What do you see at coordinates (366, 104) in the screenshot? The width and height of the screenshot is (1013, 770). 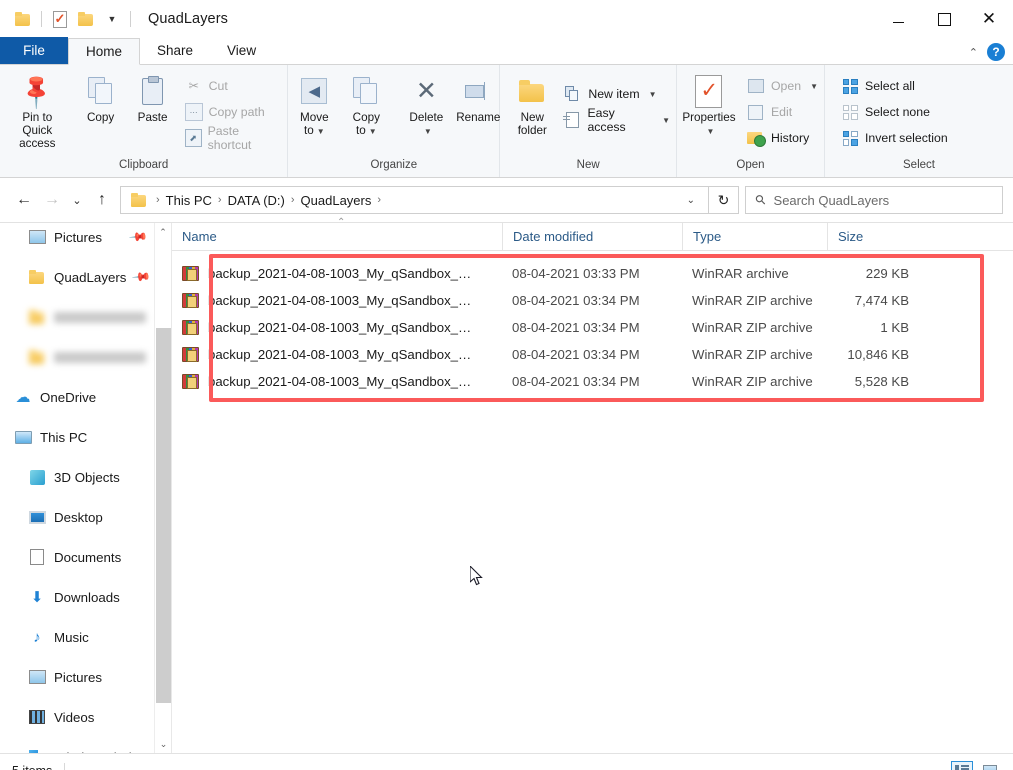 I see `copy-to-button: Copy to ▼` at bounding box center [366, 104].